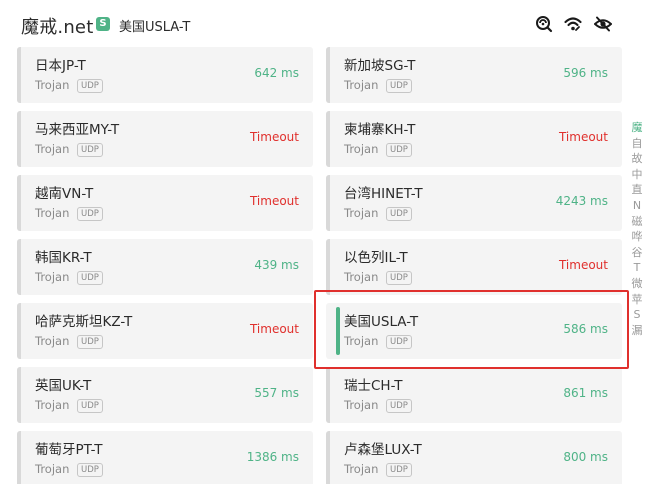 This screenshot has width=646, height=484. What do you see at coordinates (165, 457) in the screenshot?
I see `proxy-card: 葡萄牙PT-T Trojan UDP 1386 ms` at bounding box center [165, 457].